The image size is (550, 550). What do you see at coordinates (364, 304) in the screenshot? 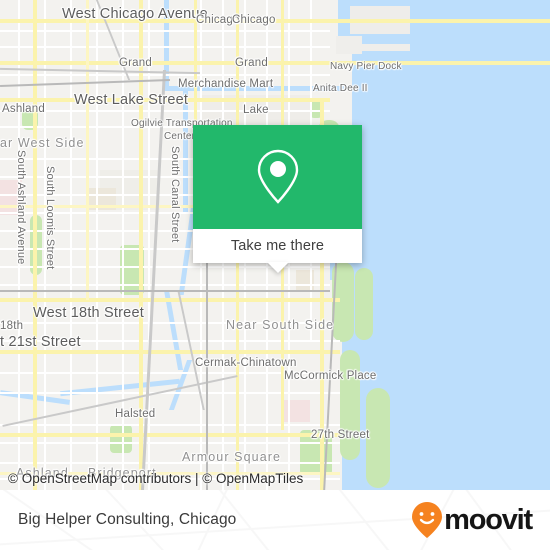
I see `map-park-northerly-island` at bounding box center [364, 304].